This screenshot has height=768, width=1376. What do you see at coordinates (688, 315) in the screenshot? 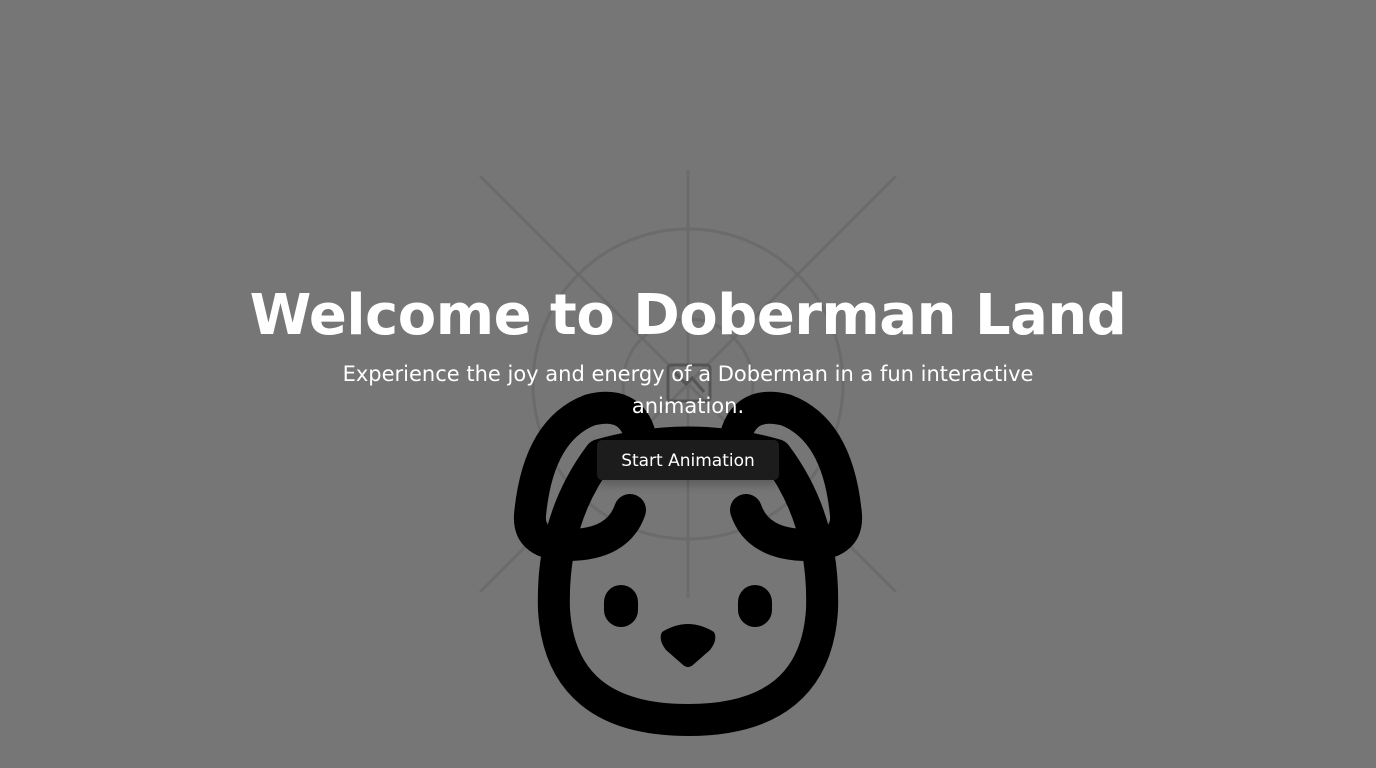
I see `page-title: Welcome to Doberman Land` at bounding box center [688, 315].